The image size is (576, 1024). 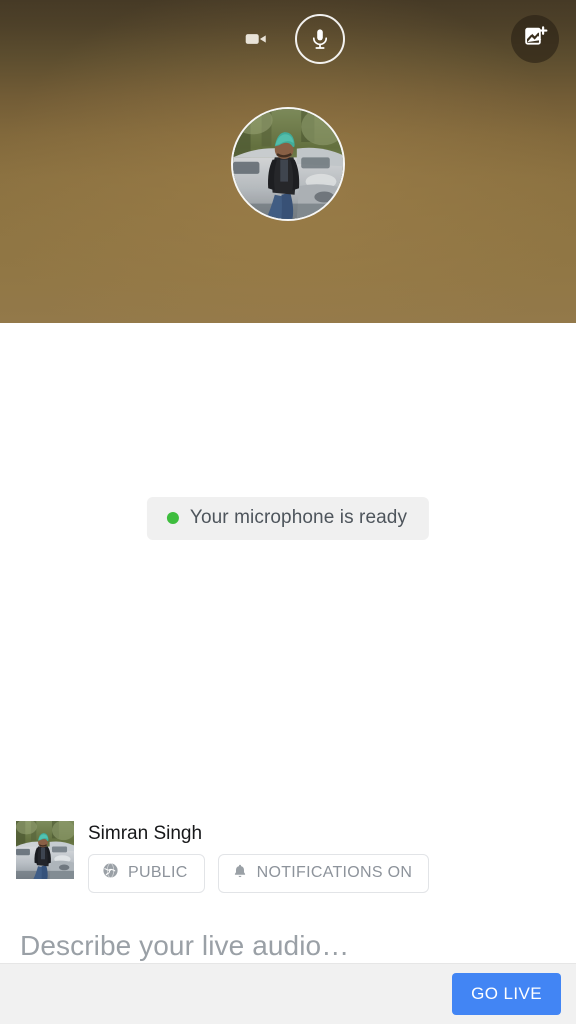 I want to click on author-name: Simran Singh, so click(x=145, y=833).